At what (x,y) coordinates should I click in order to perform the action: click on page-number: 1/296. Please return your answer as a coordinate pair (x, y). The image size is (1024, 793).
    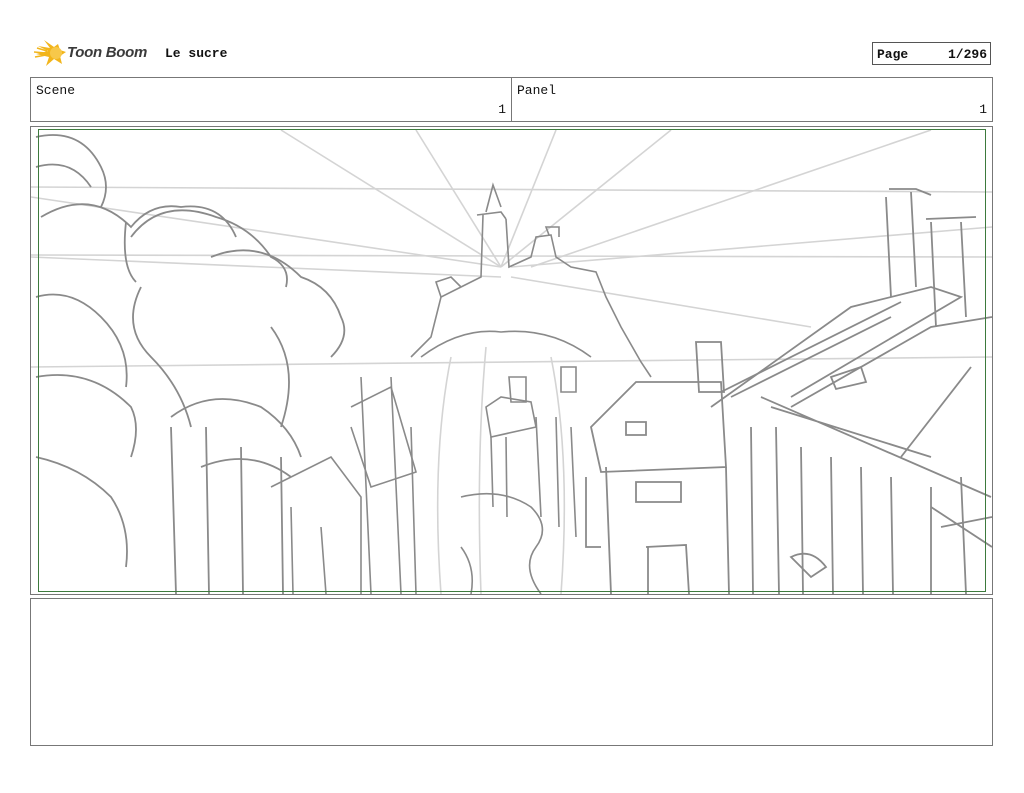
    Looking at the image, I should click on (967, 54).